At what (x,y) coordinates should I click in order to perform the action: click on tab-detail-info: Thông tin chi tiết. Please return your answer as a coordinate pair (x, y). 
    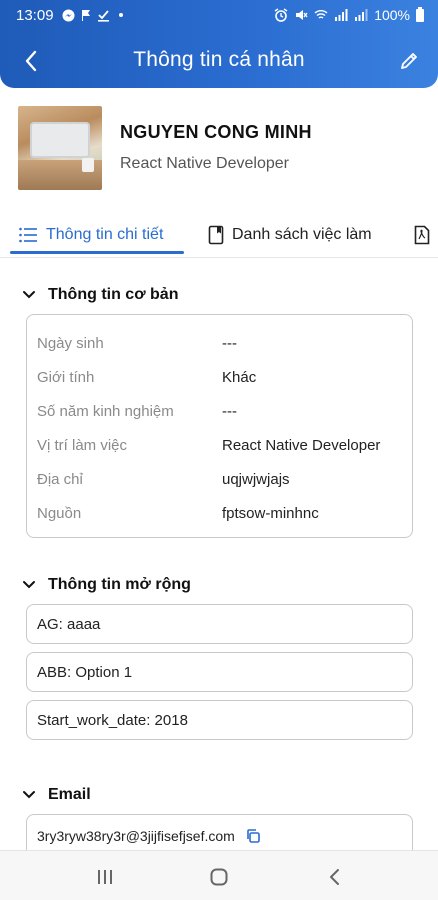
    Looking at the image, I should click on (90, 235).